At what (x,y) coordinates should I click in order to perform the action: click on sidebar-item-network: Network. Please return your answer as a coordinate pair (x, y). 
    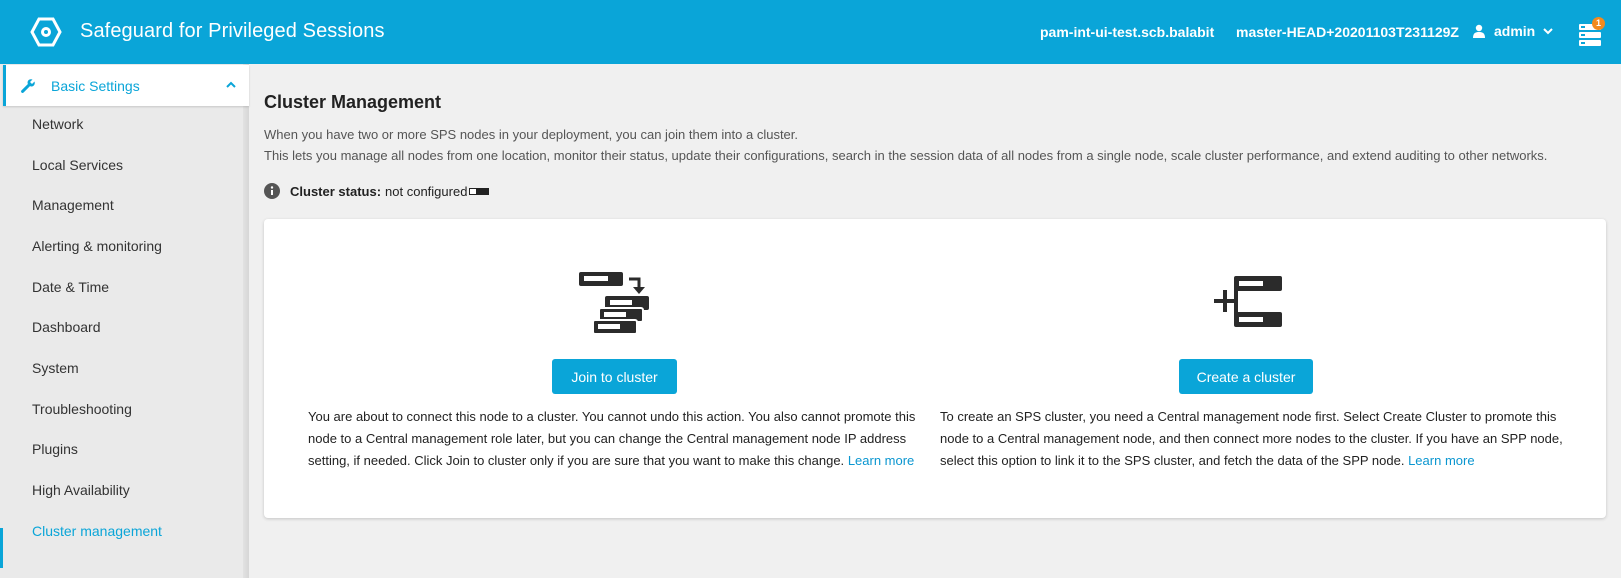
    Looking at the image, I should click on (57, 124).